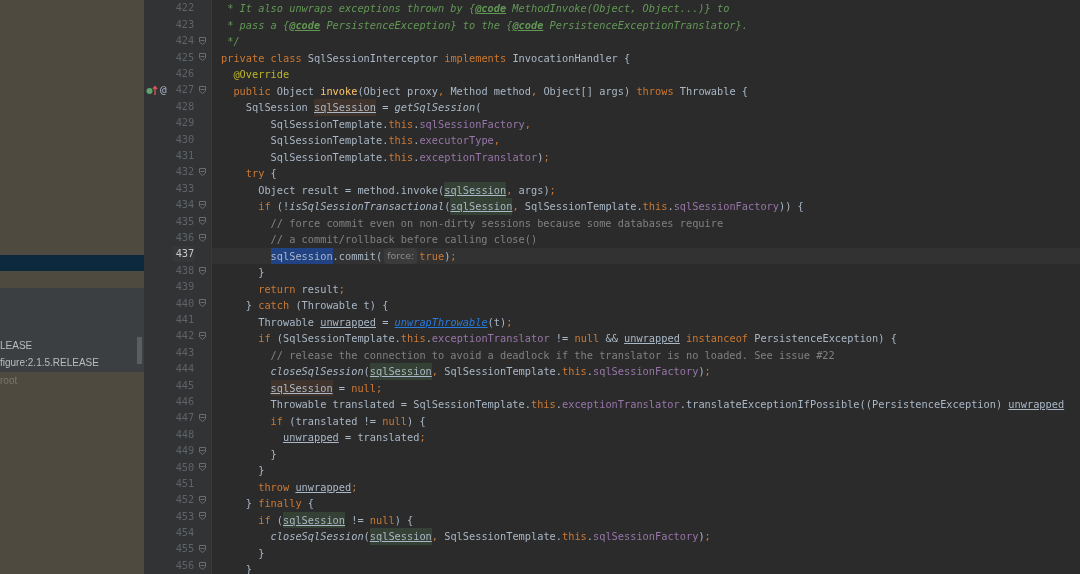 Image resolution: width=1080 pixels, height=574 pixels. I want to click on code-text: Object, so click(295, 91).